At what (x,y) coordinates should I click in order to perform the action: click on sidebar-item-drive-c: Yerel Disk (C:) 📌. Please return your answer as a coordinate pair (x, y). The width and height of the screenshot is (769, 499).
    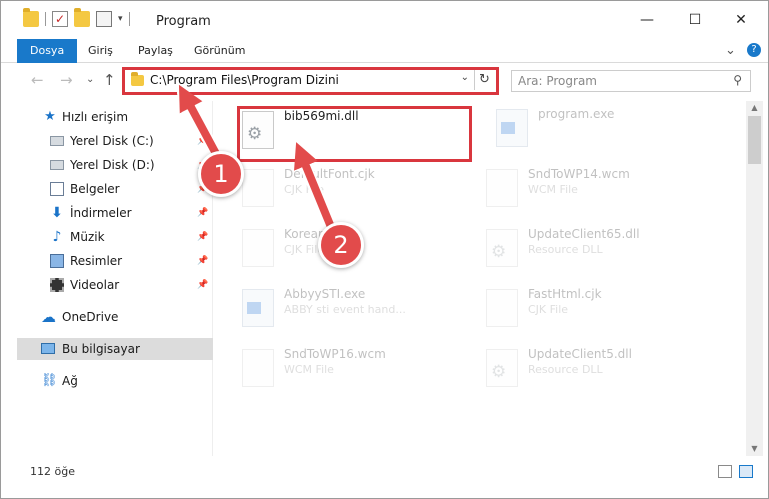
    Looking at the image, I should click on (115, 141).